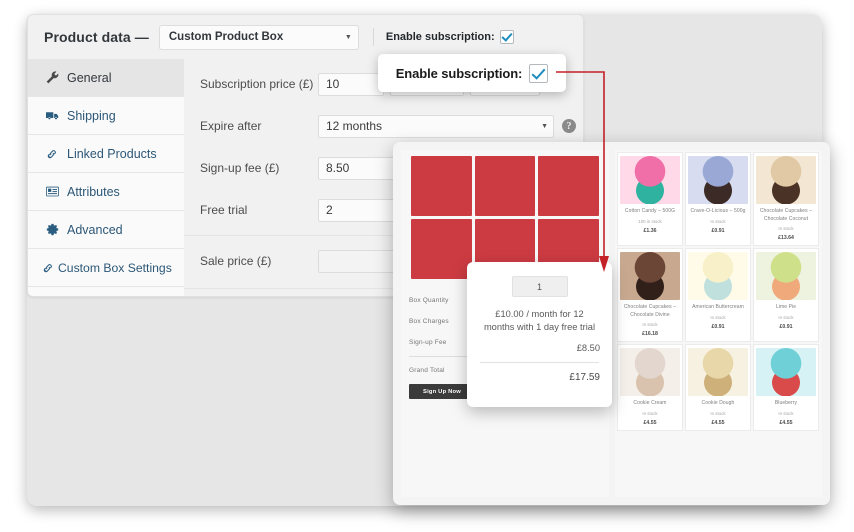  I want to click on product-card: Cotton Candy – 500G 100 in stock £1.36, so click(650, 199).